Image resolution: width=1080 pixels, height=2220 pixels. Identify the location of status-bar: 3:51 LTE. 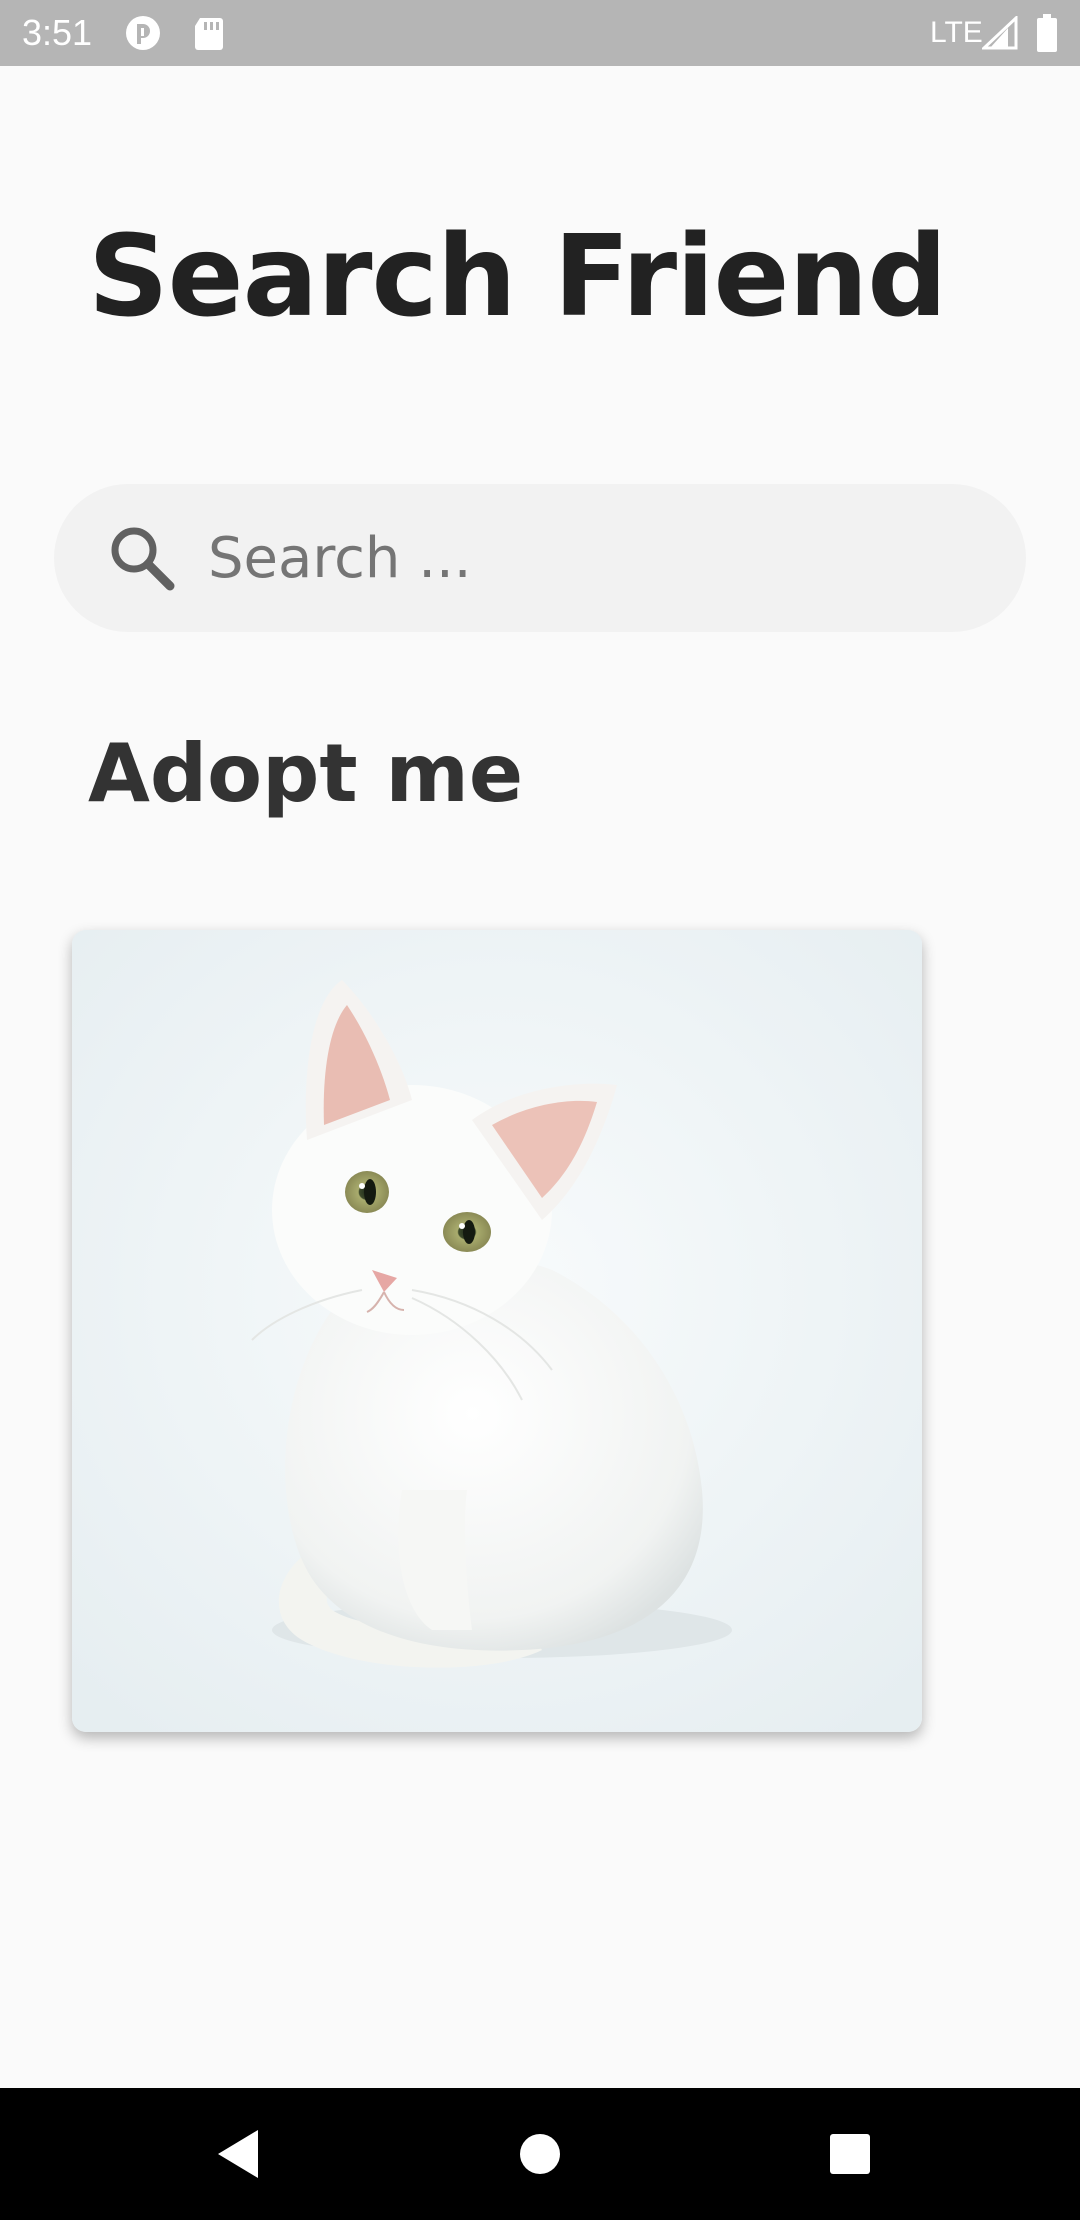
(540, 33).